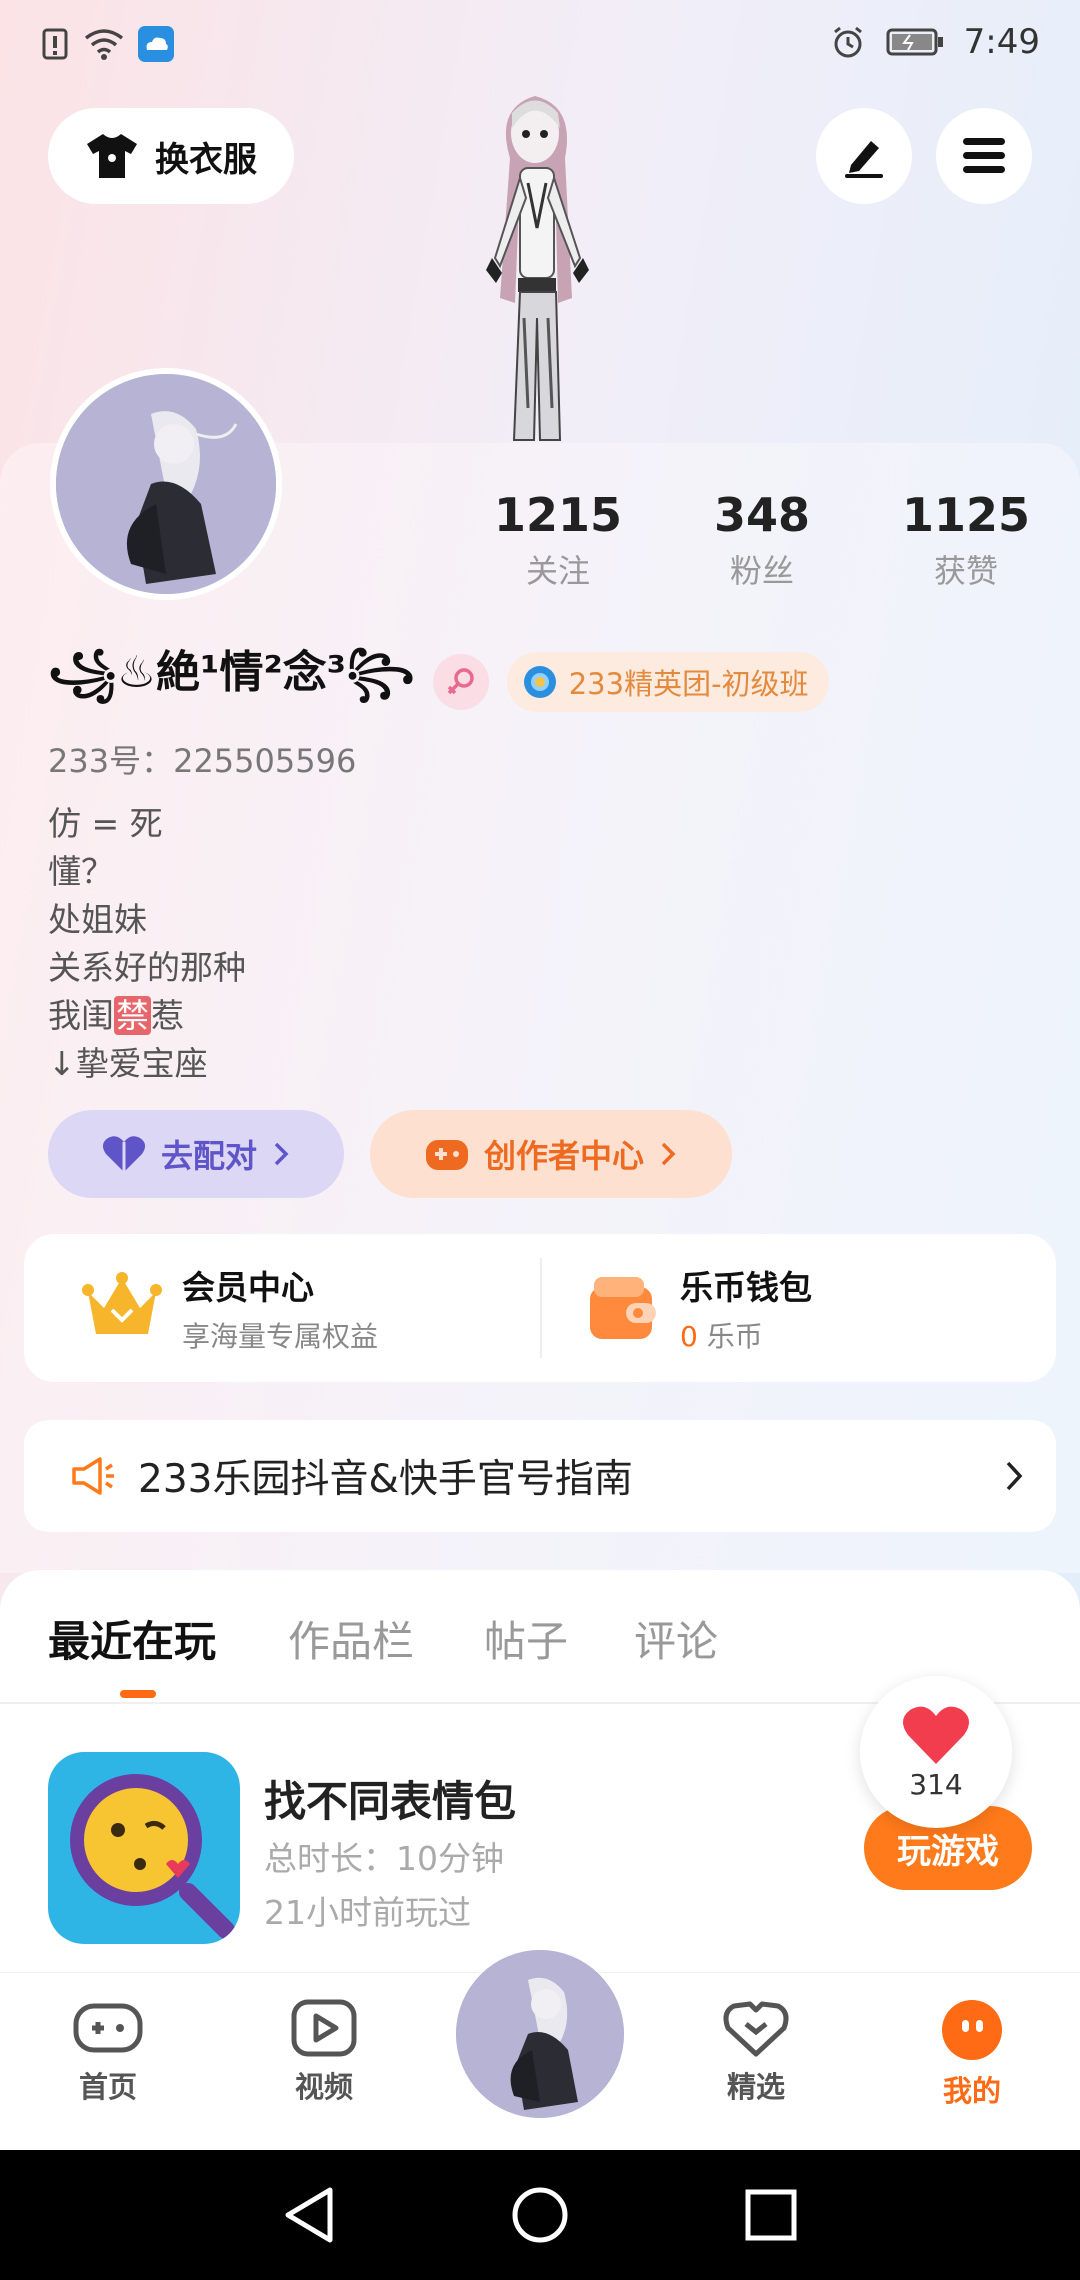 The height and width of the screenshot is (2280, 1080). I want to click on tab-works: 作品栏, so click(351, 1638).